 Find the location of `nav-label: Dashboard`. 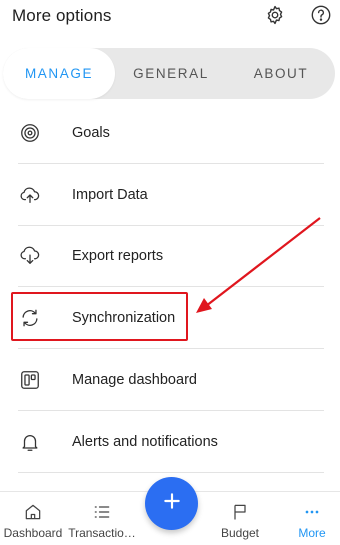

nav-label: Dashboard is located at coordinates (33, 533).